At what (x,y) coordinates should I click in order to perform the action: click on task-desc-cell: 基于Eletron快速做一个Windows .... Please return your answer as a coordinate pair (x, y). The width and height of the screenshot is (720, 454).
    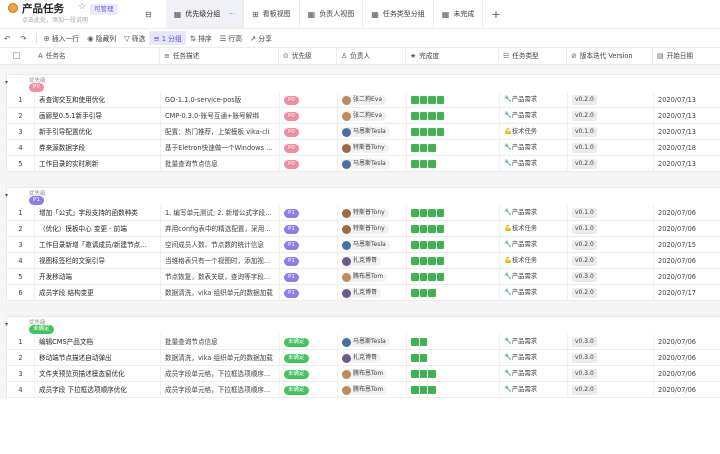
    Looking at the image, I should click on (220, 148).